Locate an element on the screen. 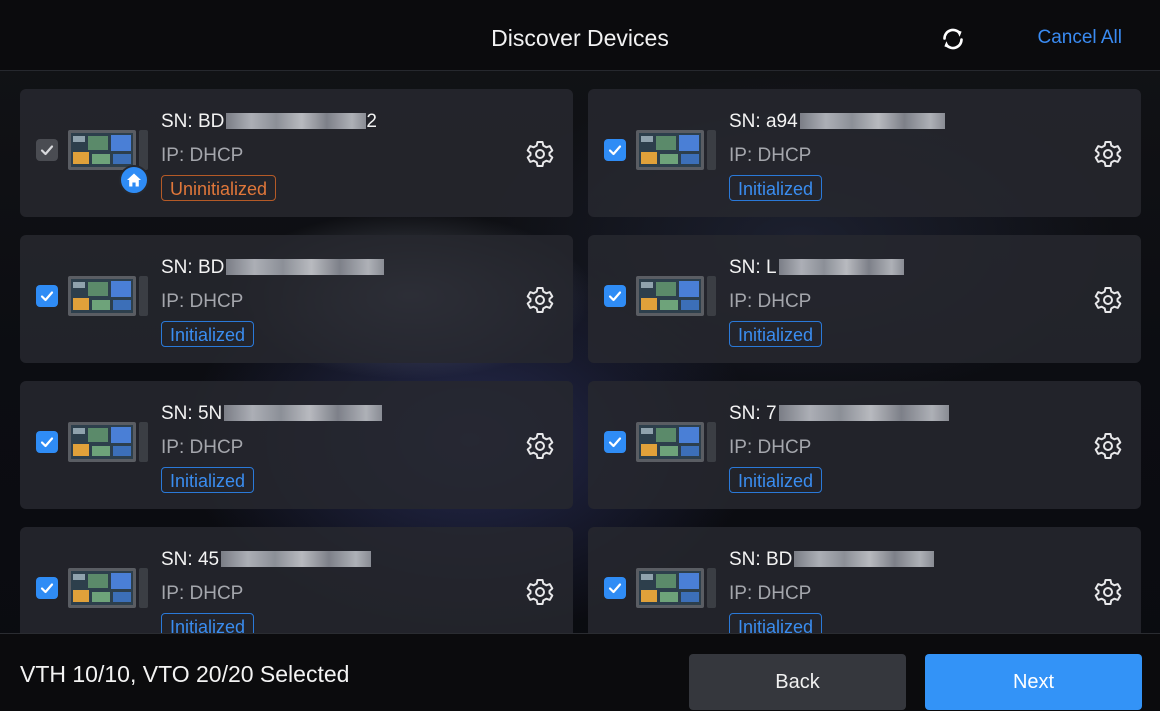  next-button: Next is located at coordinates (1033, 682).